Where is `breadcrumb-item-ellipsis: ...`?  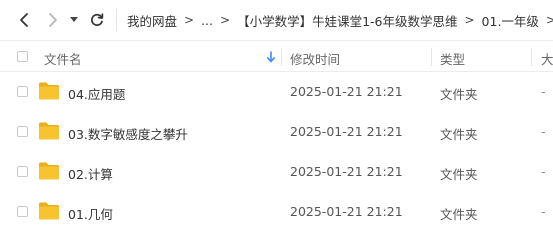 breadcrumb-item-ellipsis: ... is located at coordinates (207, 20).